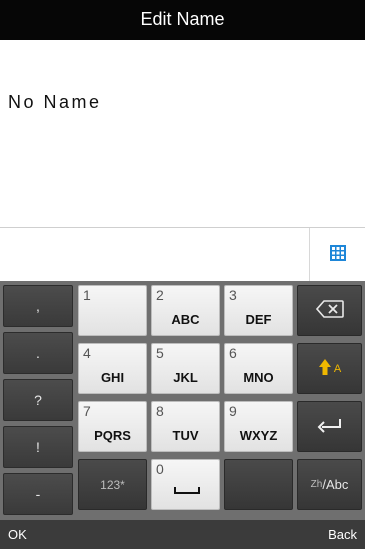 The height and width of the screenshot is (549, 365). Describe the element at coordinates (258, 310) in the screenshot. I see `key-3: 3 DEF` at that location.